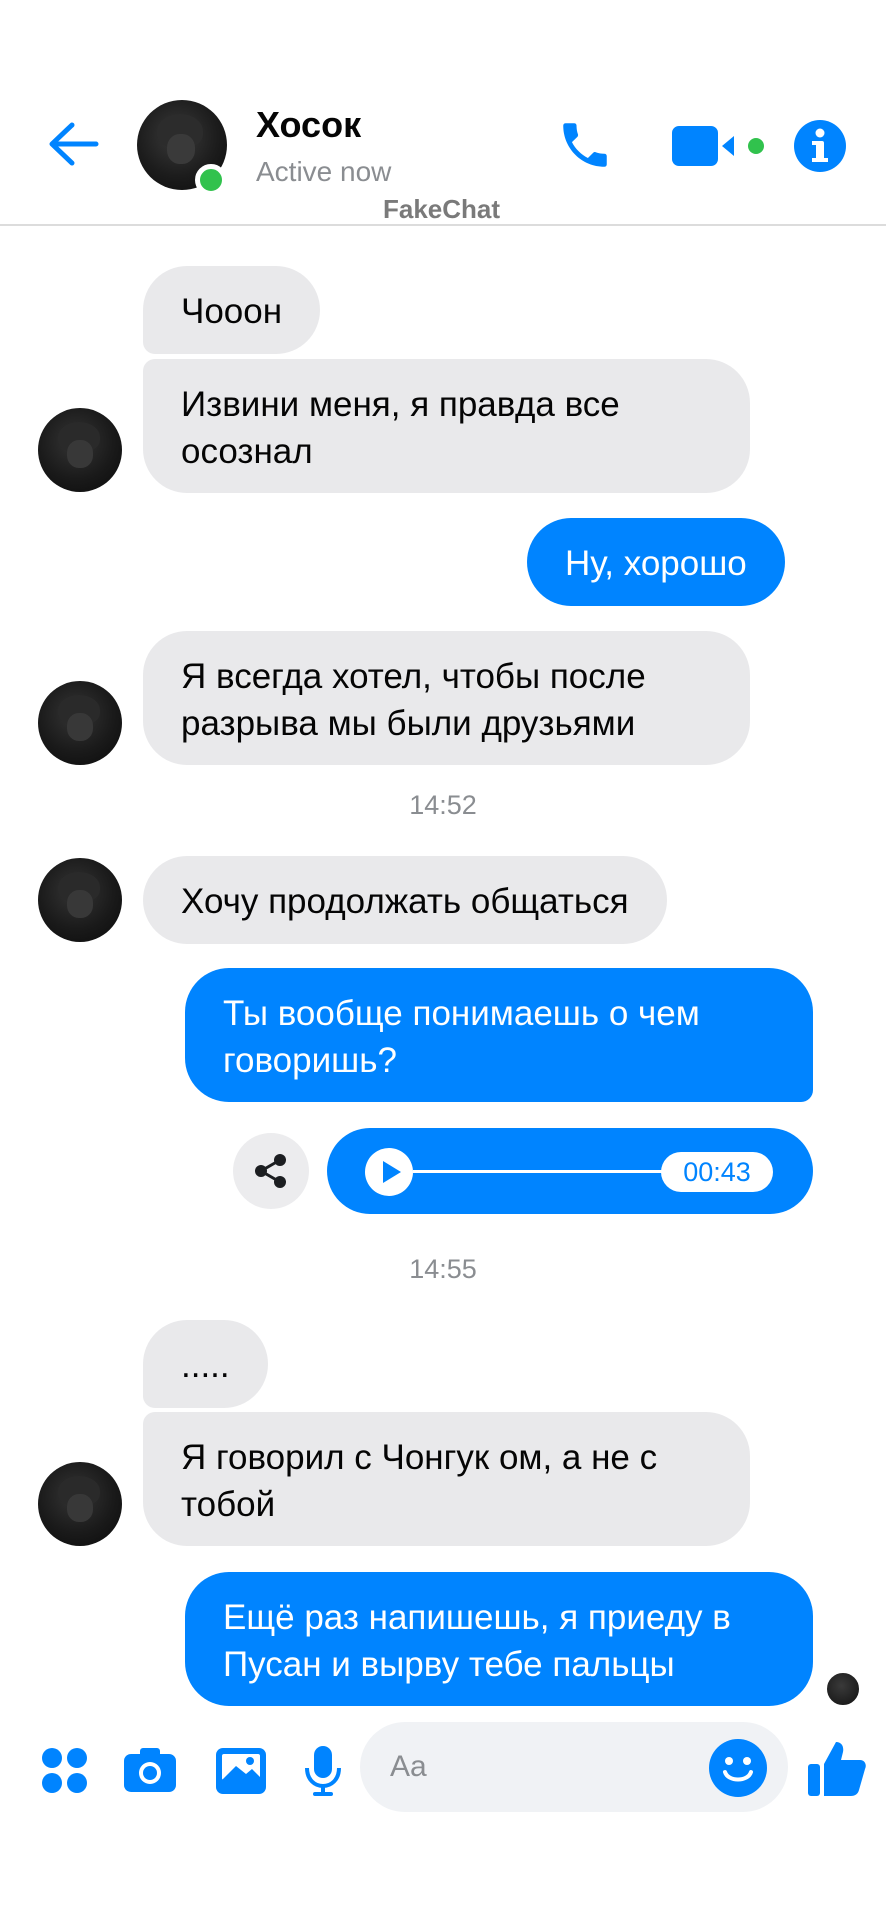 The width and height of the screenshot is (886, 1920). What do you see at coordinates (405, 900) in the screenshot?
I see `incoming-message: Хочу продолжать общаться` at bounding box center [405, 900].